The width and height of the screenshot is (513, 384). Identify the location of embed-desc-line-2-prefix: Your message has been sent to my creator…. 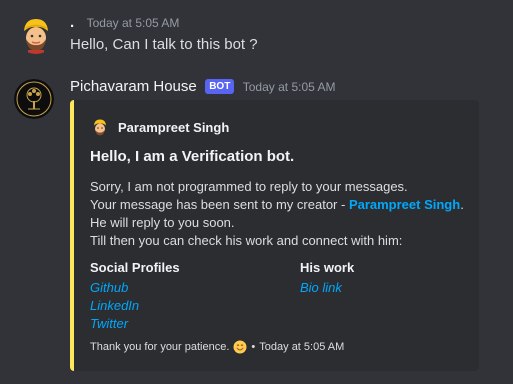
(219, 204).